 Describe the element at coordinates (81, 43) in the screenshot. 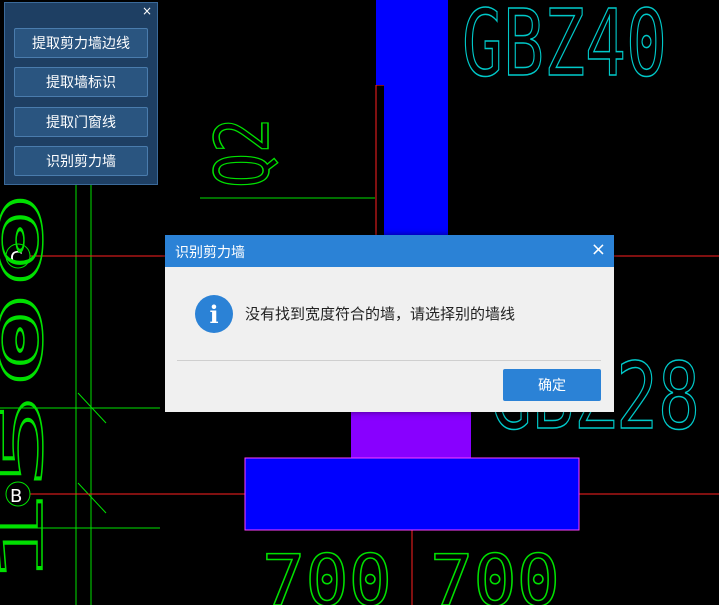

I see `extract-shear-wall-edge-button: 提取剪力墙边线` at that location.